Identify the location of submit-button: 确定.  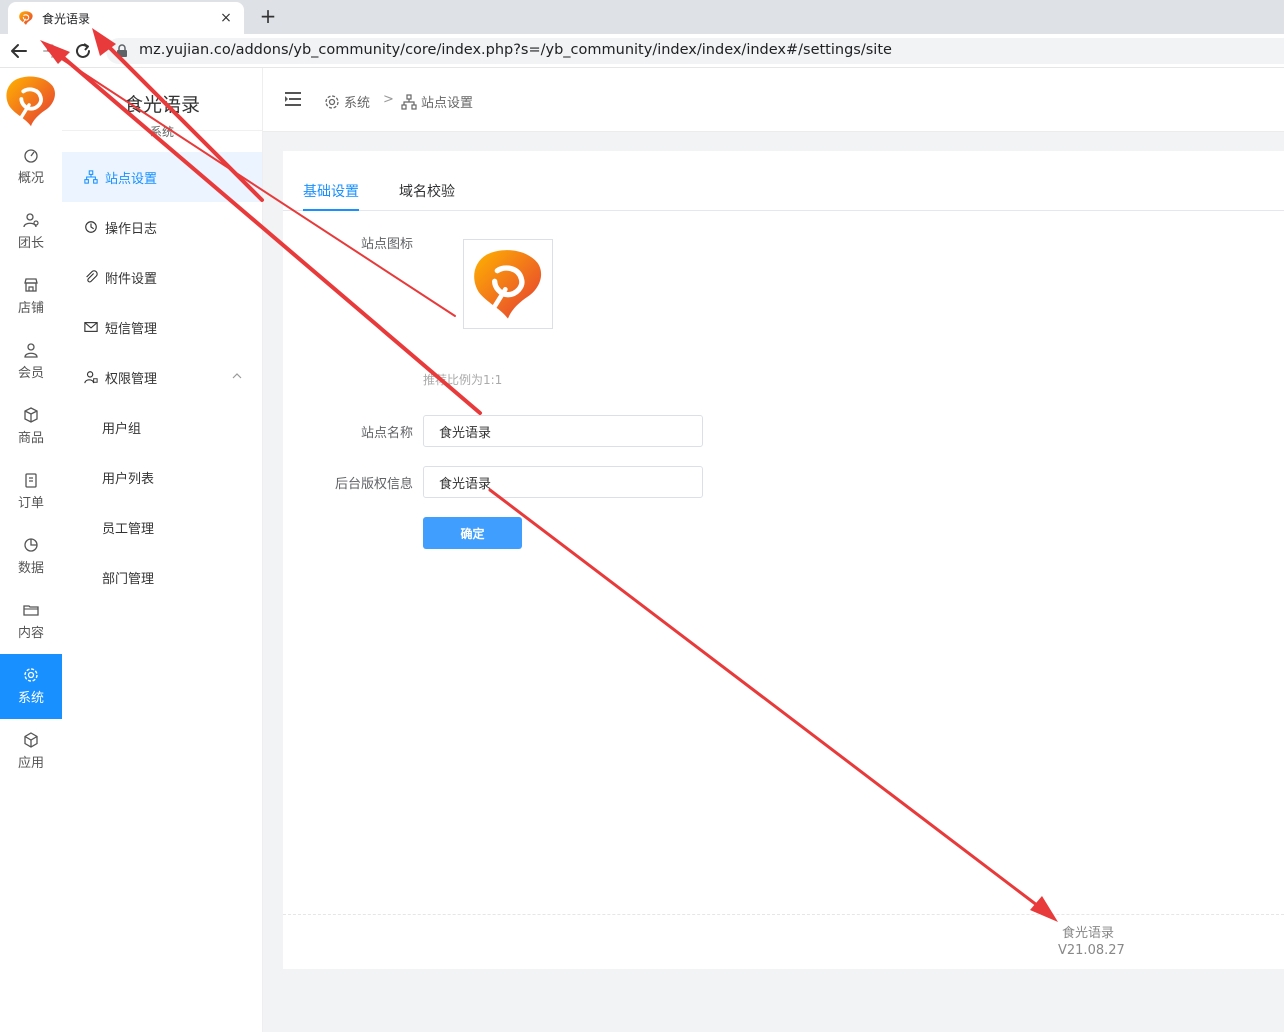
(472, 533).